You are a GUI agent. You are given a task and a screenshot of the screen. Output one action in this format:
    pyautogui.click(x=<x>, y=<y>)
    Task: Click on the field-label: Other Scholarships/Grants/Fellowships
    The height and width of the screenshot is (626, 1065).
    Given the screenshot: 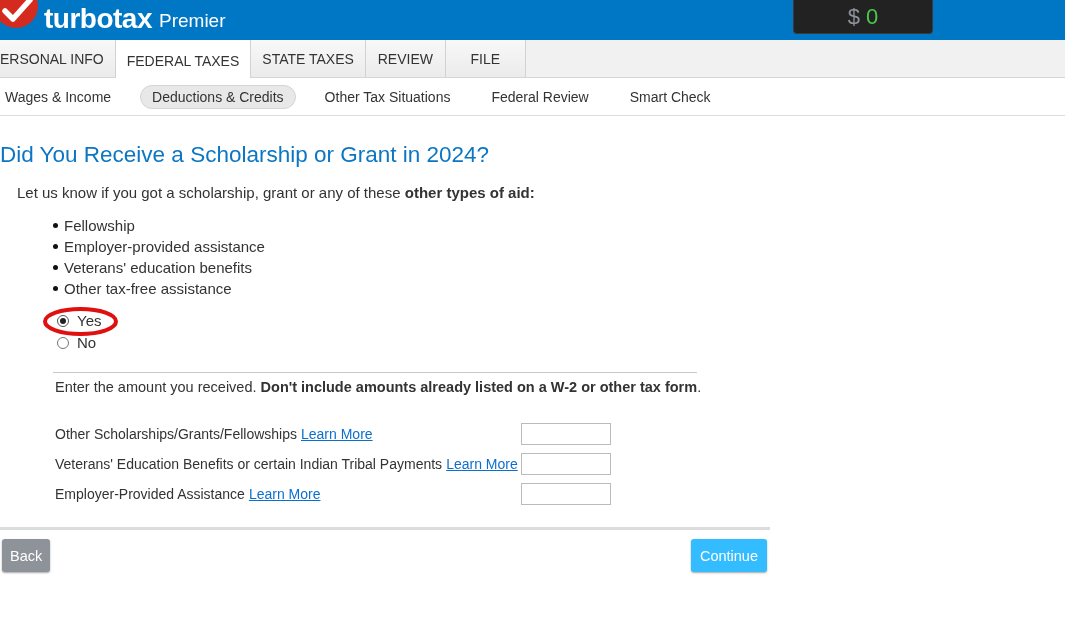 What is the action you would take?
    pyautogui.click(x=176, y=434)
    